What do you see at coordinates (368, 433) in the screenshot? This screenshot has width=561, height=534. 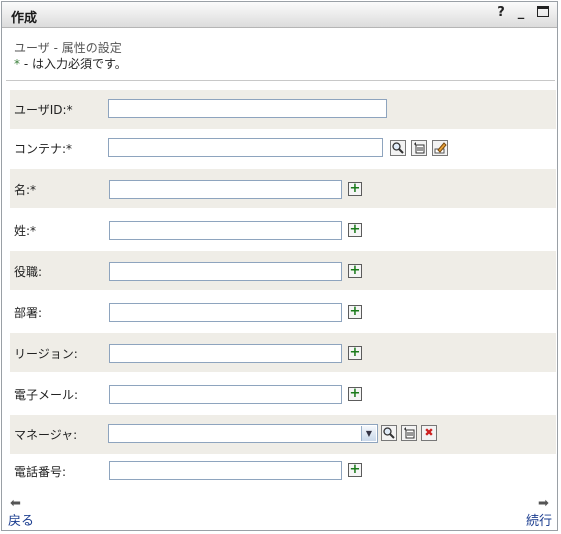 I see `chevron-down-icon: ▼` at bounding box center [368, 433].